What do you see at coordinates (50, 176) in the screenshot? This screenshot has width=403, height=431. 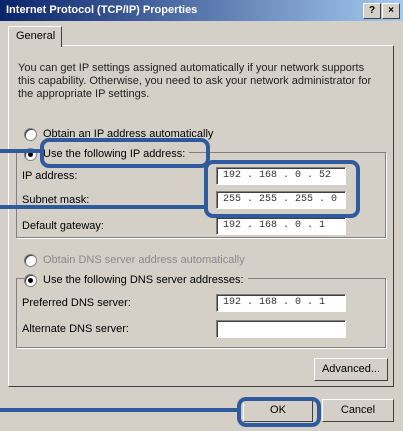 I see `ip-address-label: IP address:` at bounding box center [50, 176].